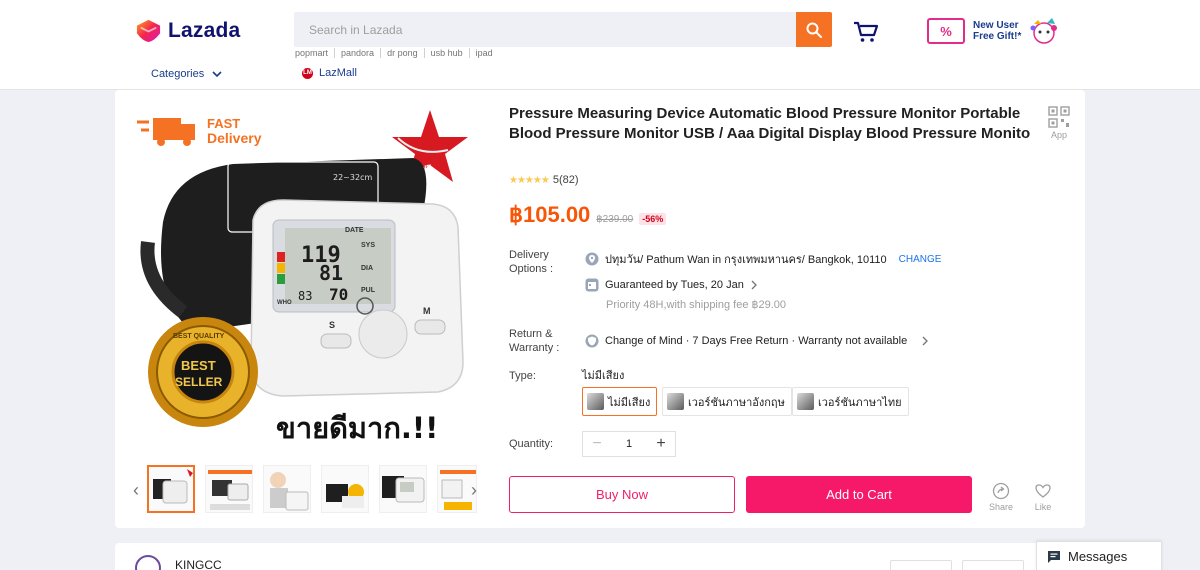 The height and width of the screenshot is (570, 1200). I want to click on search-icon, so click(814, 30).